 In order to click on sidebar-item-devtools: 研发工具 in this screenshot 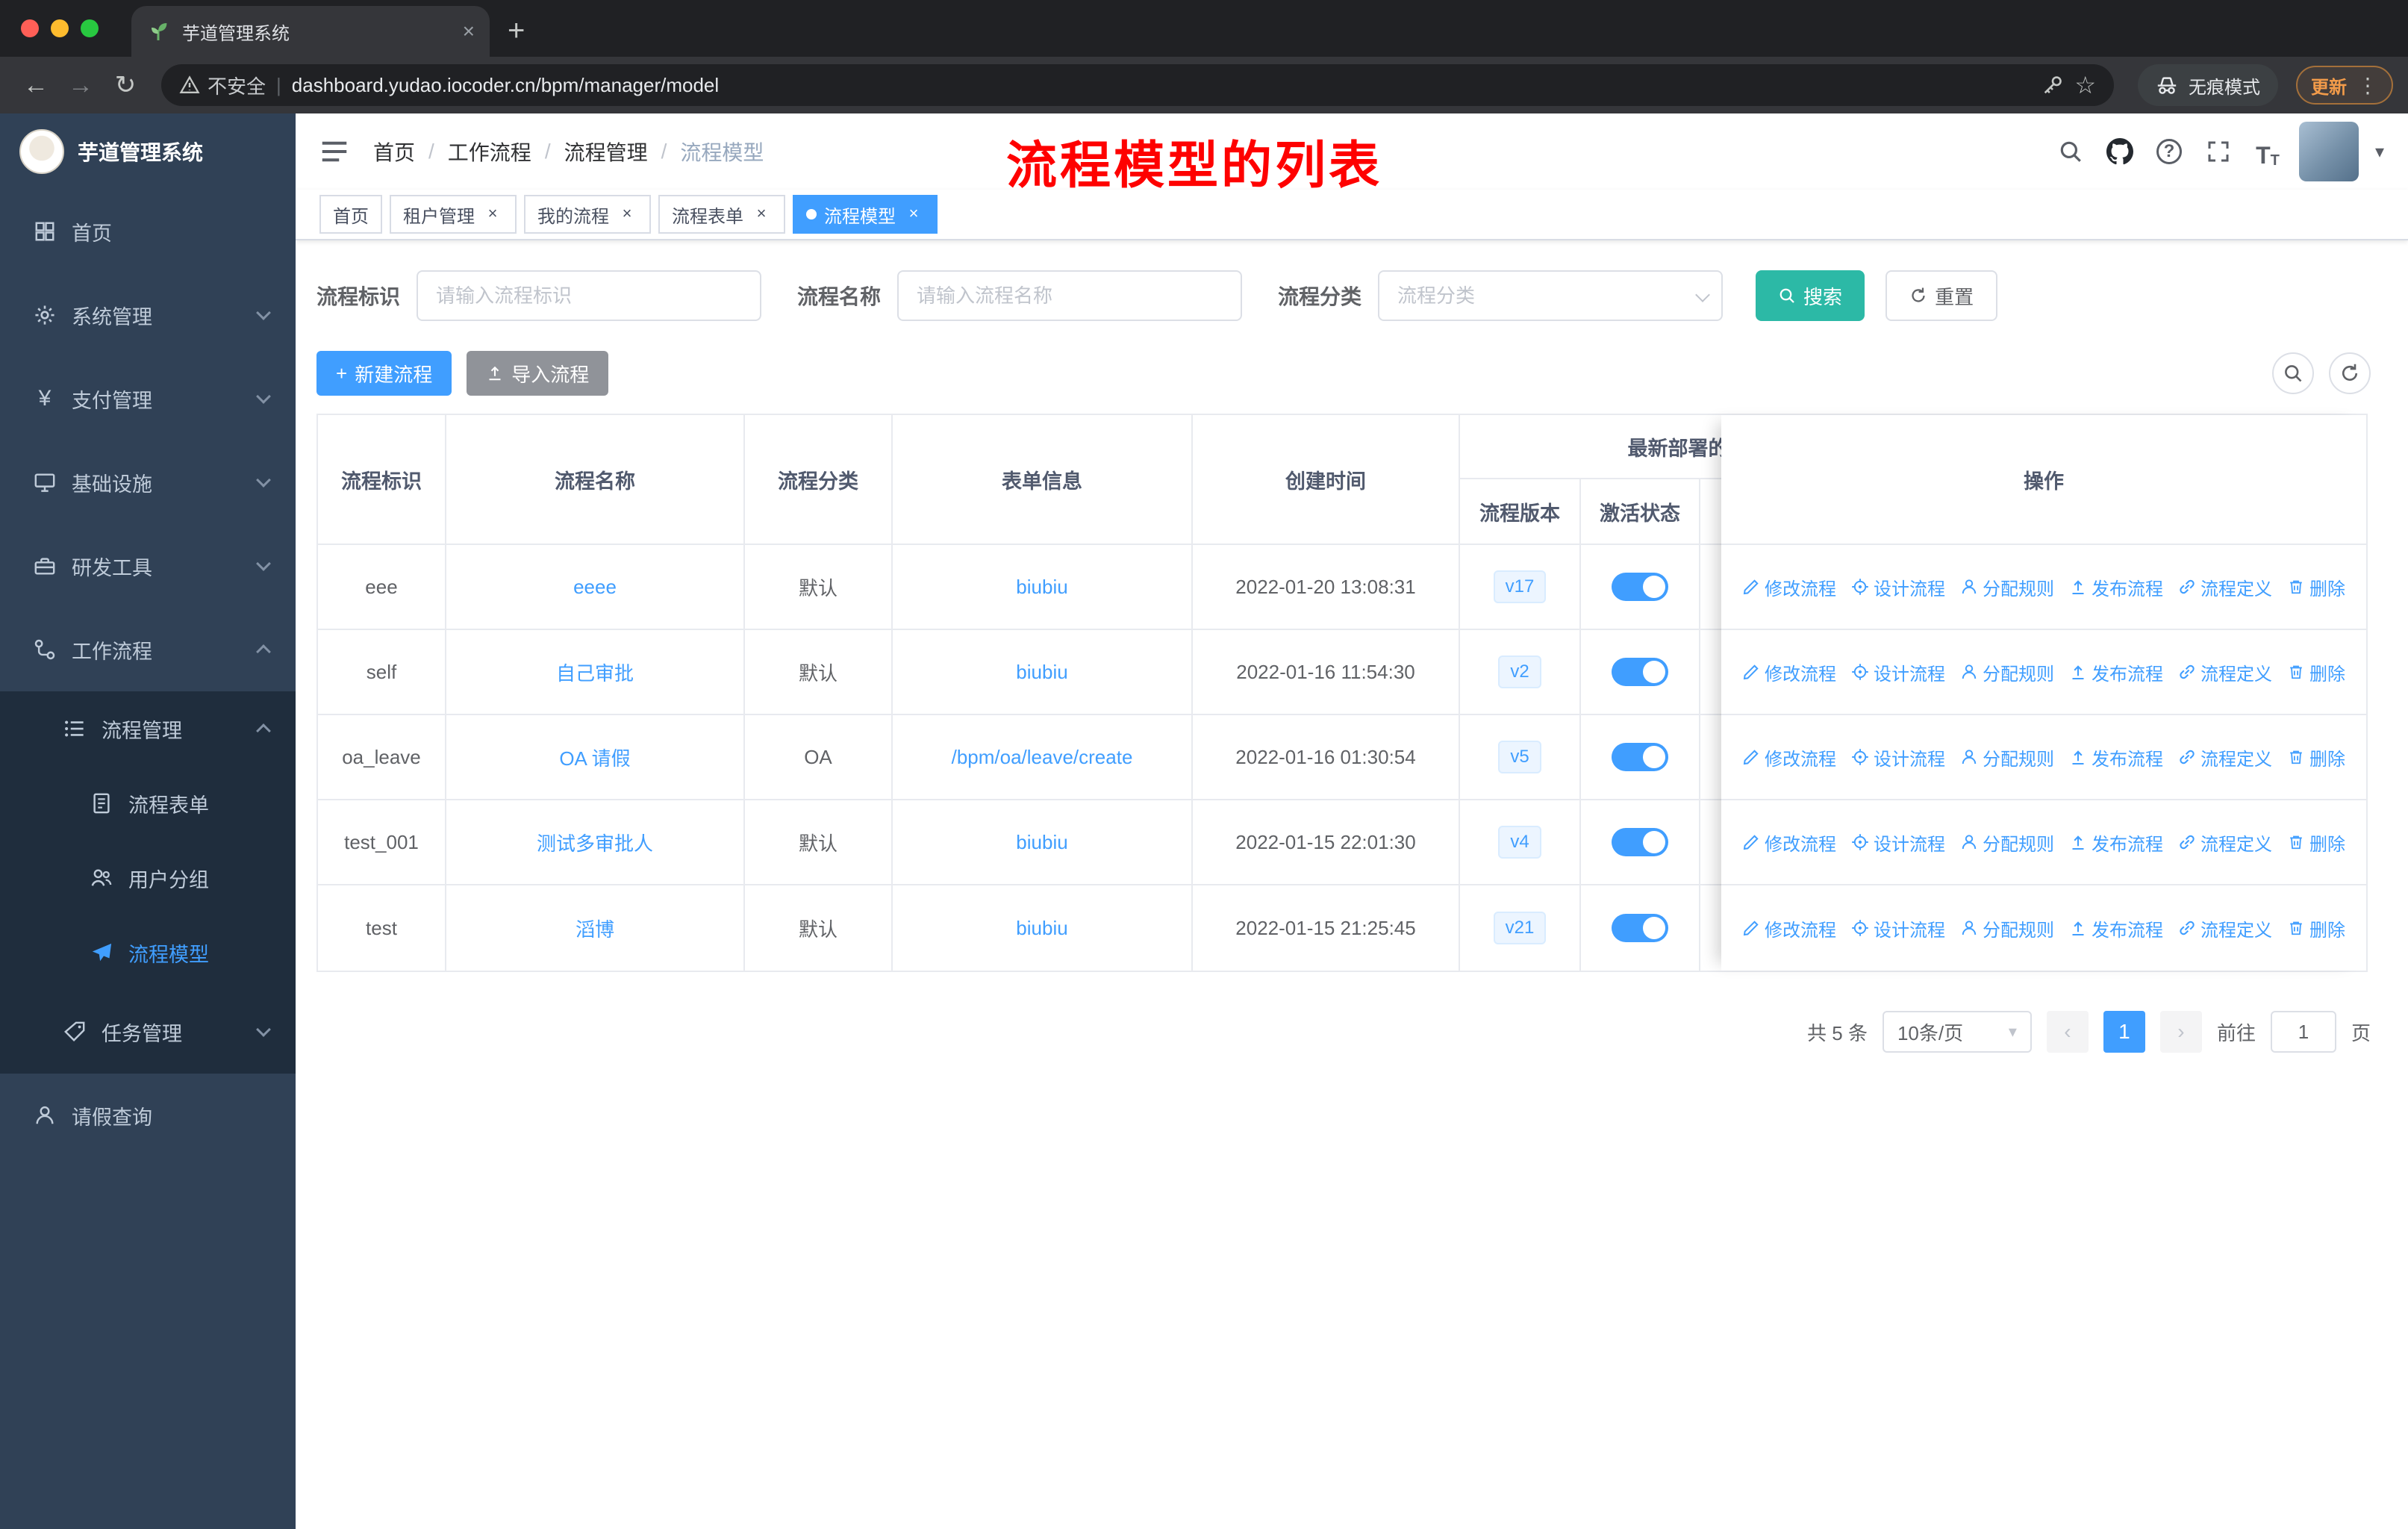, I will do `click(148, 566)`.